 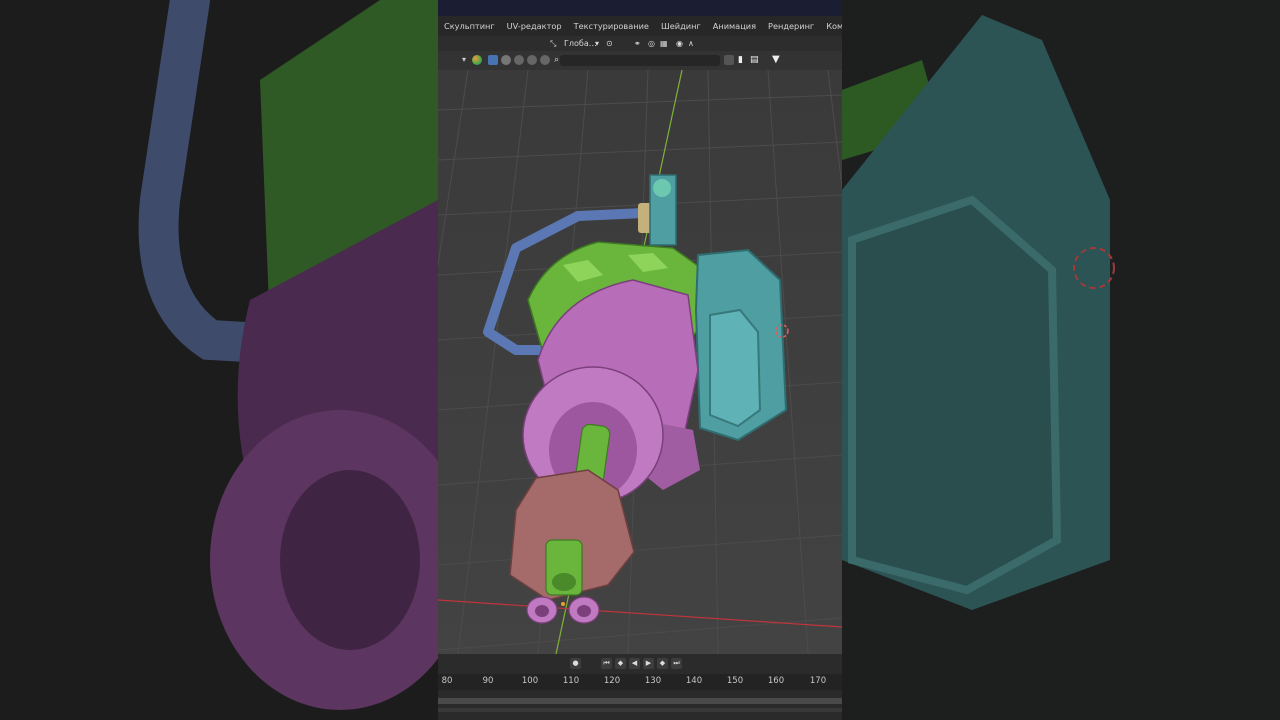 I want to click on ruler-tick: 100, so click(x=530, y=681).